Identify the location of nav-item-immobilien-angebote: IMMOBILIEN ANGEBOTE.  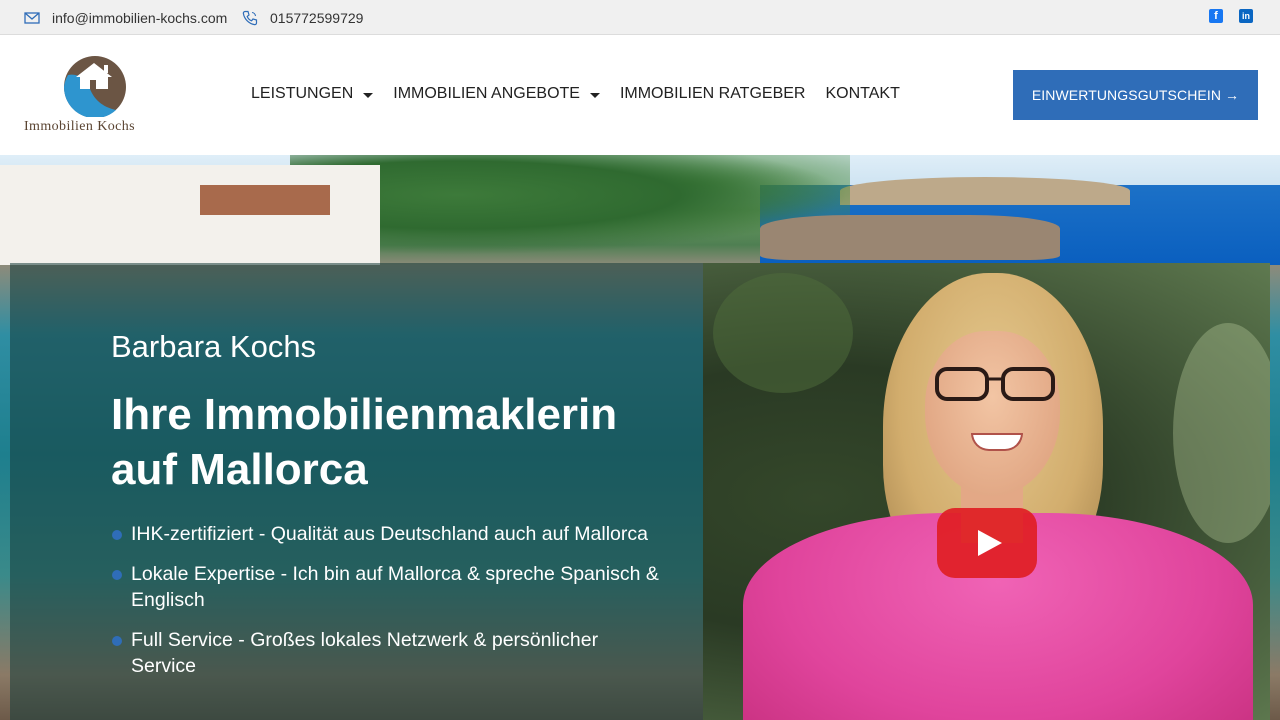
(496, 94).